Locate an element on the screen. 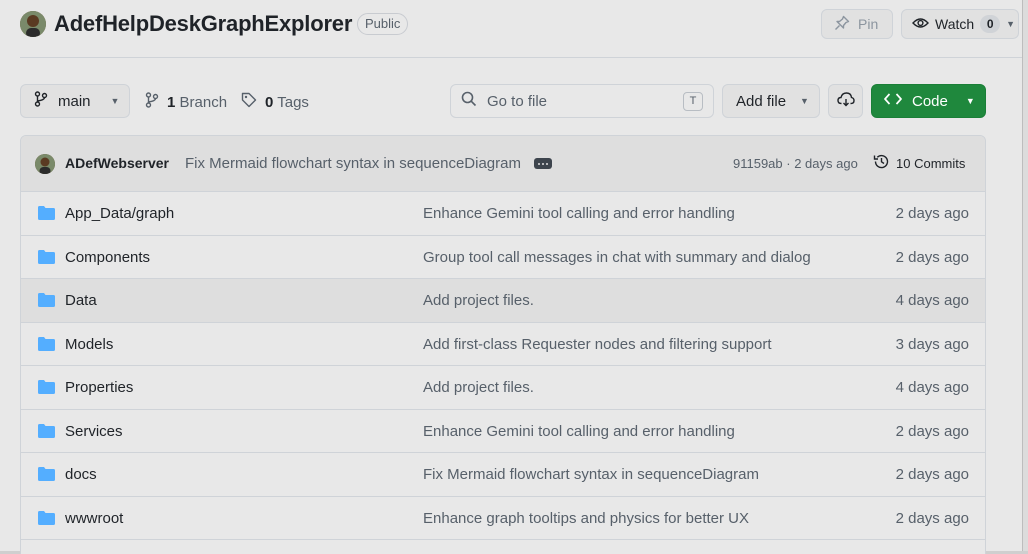  search-placeholder: Go to file is located at coordinates (517, 101).